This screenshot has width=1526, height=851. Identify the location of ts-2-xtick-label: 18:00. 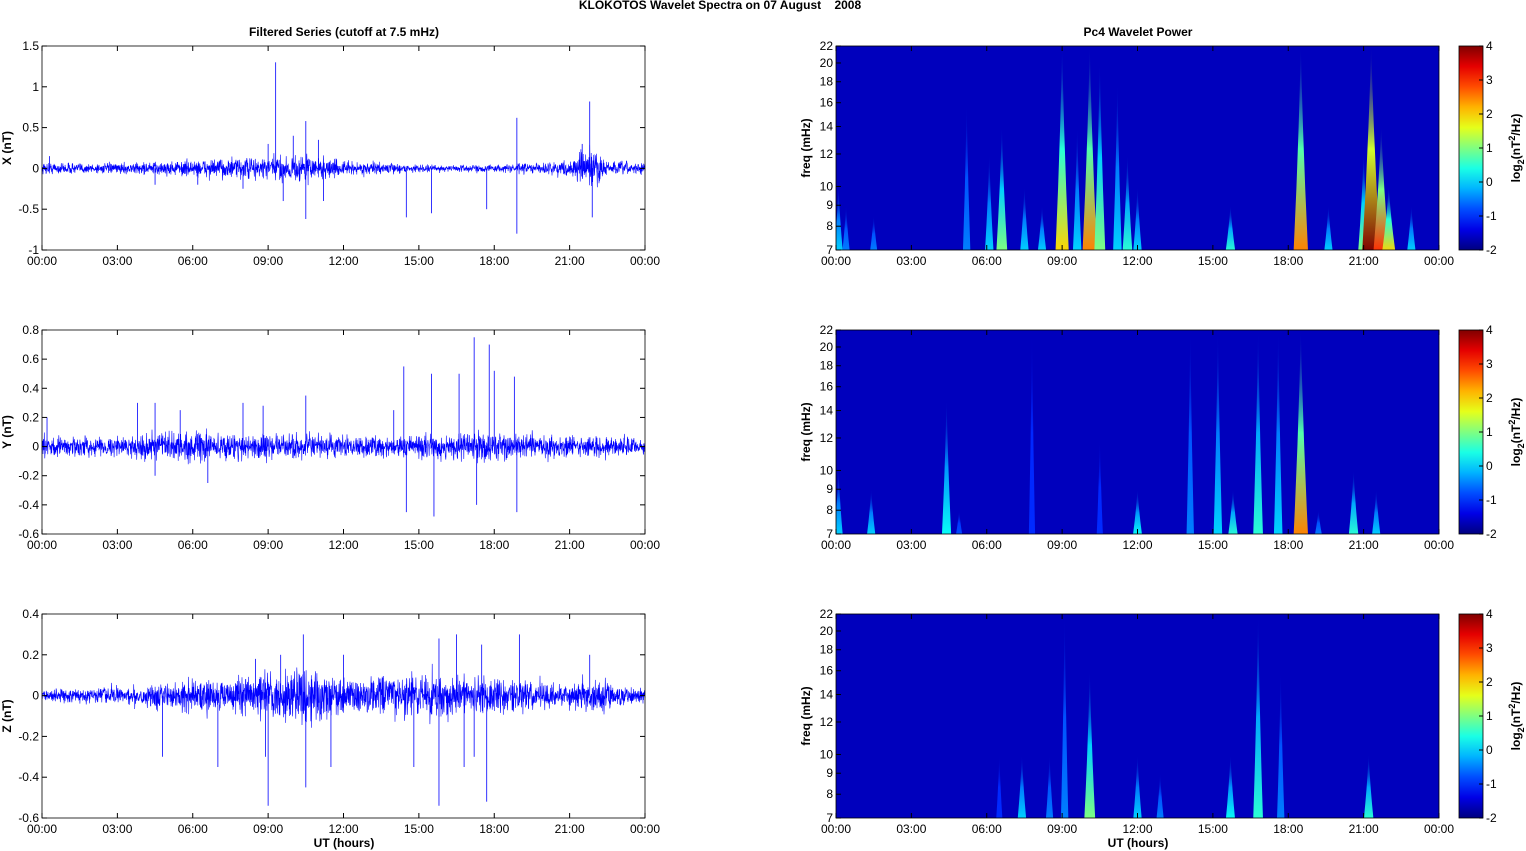
(494, 829).